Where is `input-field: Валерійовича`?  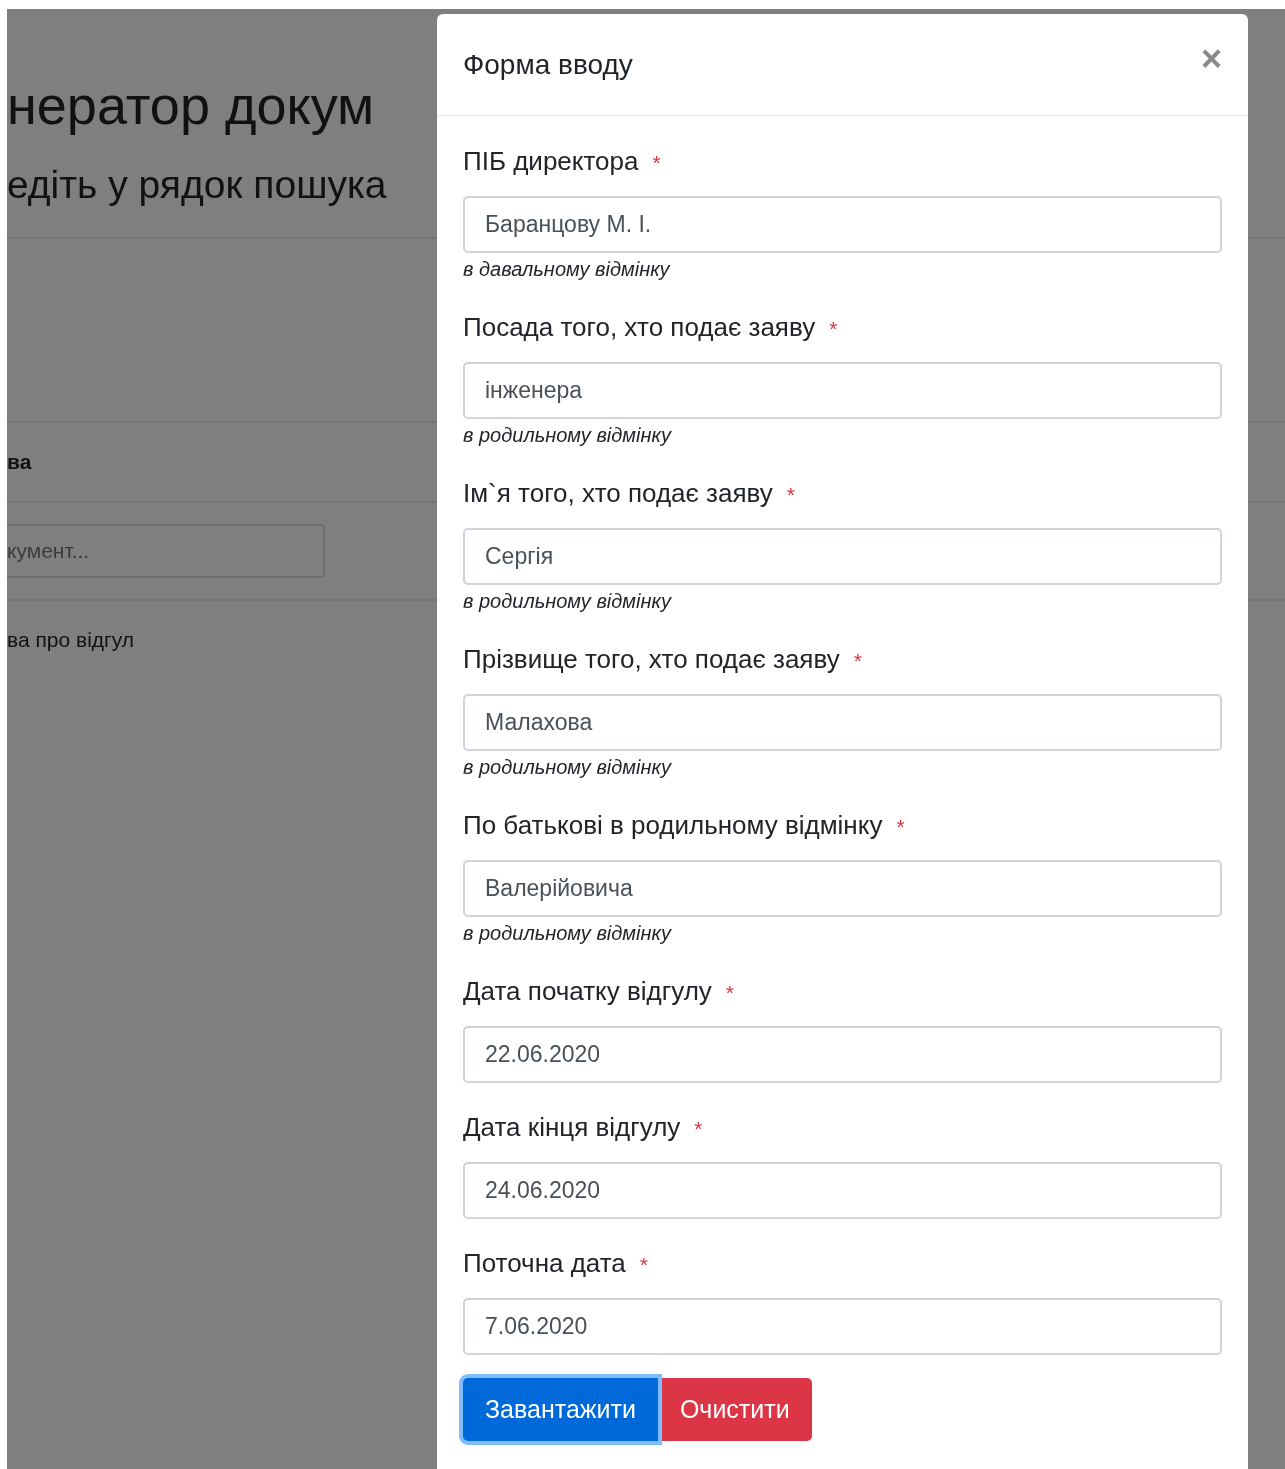
input-field: Валерійовича is located at coordinates (842, 888).